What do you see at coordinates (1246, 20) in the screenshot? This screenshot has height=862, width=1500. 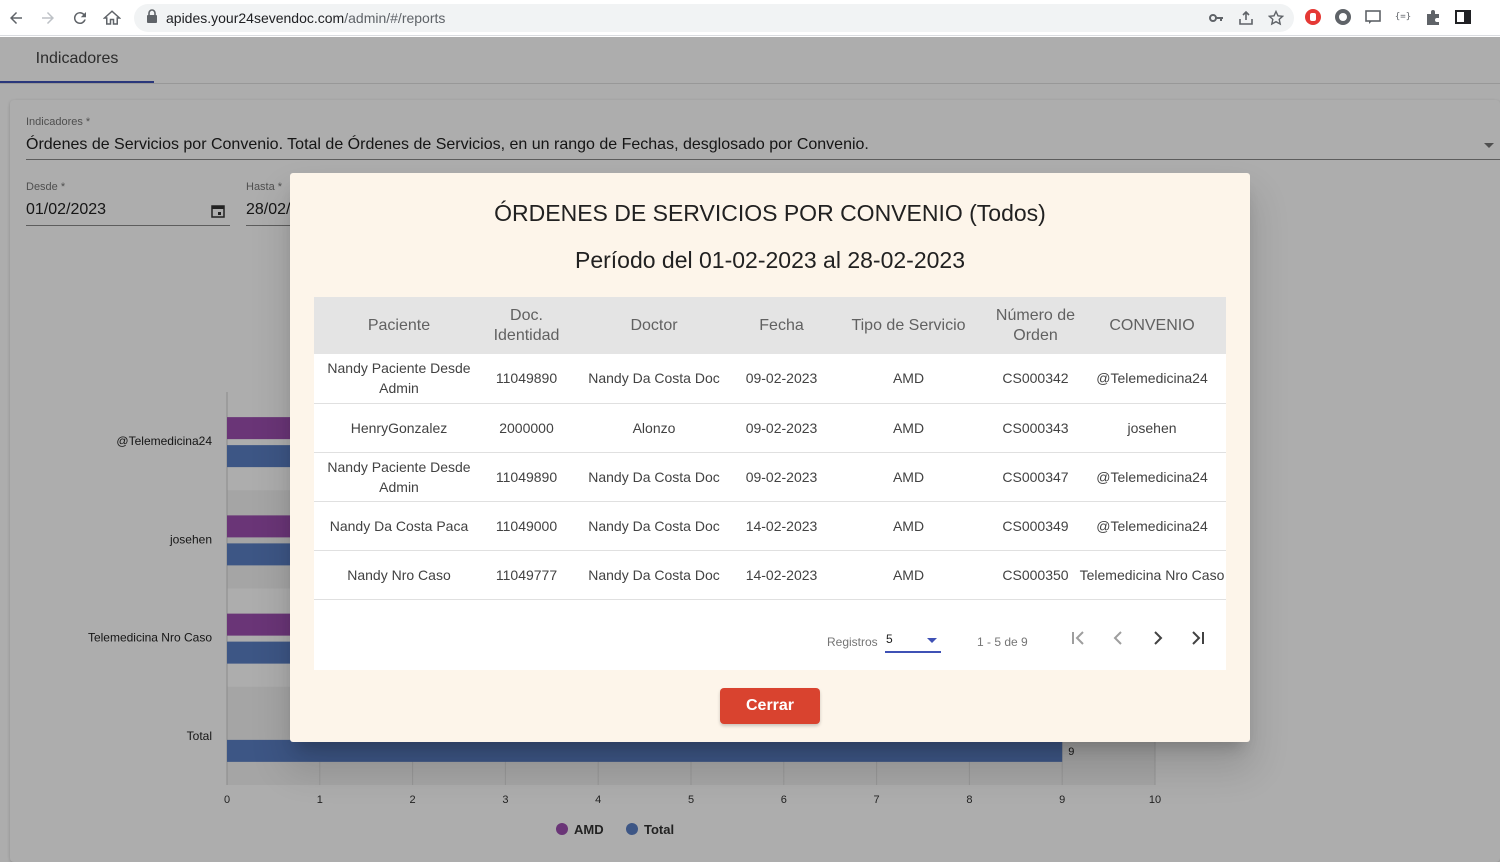 I see `share-icon` at bounding box center [1246, 20].